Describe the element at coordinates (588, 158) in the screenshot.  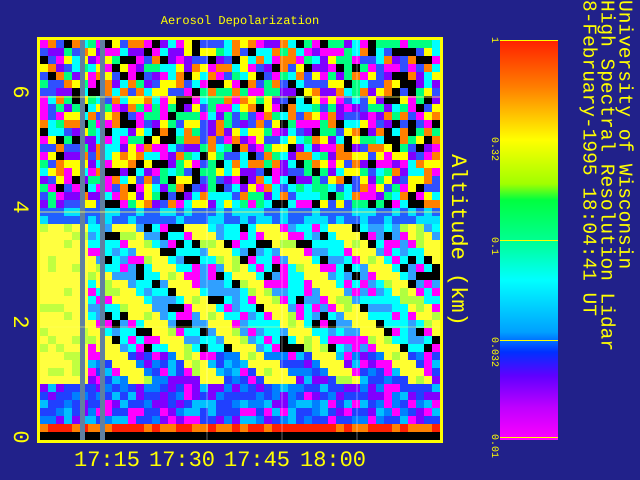
I see `caption-line: 8-February-1995 18:04:41 UT` at that location.